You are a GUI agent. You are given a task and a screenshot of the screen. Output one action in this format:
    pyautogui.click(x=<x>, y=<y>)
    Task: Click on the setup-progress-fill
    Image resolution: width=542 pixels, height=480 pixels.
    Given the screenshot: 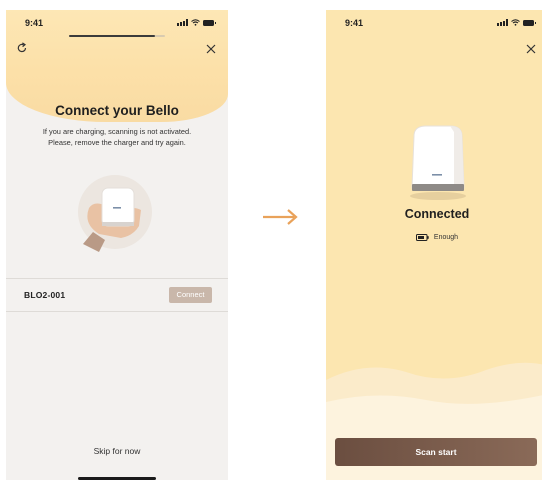 What is the action you would take?
    pyautogui.click(x=112, y=36)
    